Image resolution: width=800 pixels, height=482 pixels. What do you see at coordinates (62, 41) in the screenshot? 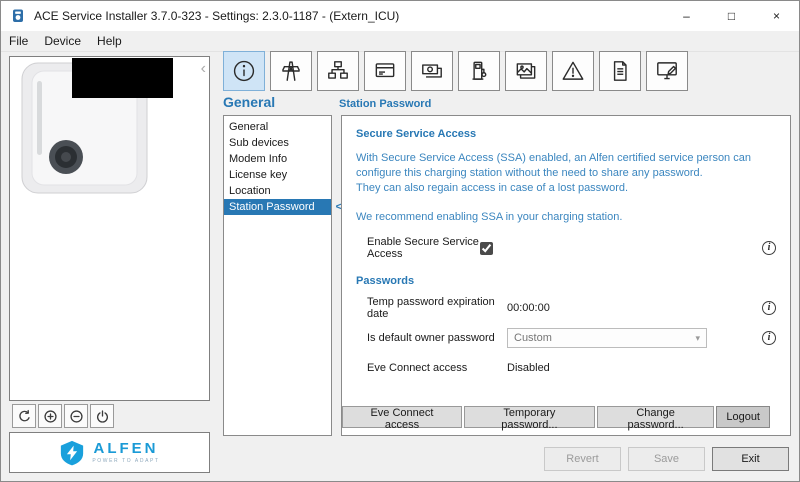
I see `menu-device: Device` at bounding box center [62, 41].